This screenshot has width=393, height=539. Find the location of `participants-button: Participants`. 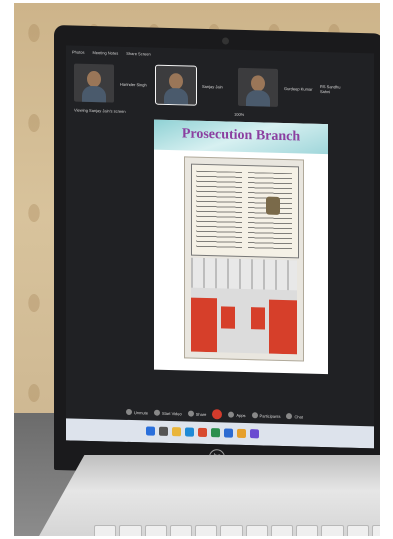

participants-button: Participants is located at coordinates (265, 415).